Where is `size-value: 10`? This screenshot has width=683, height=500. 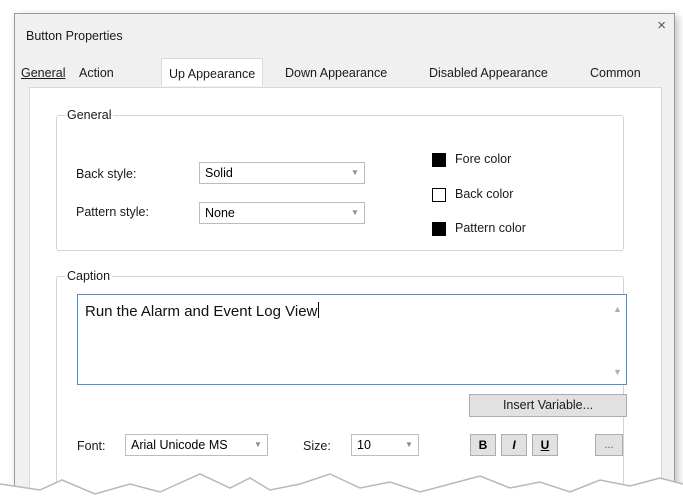
size-value: 10 is located at coordinates (364, 445).